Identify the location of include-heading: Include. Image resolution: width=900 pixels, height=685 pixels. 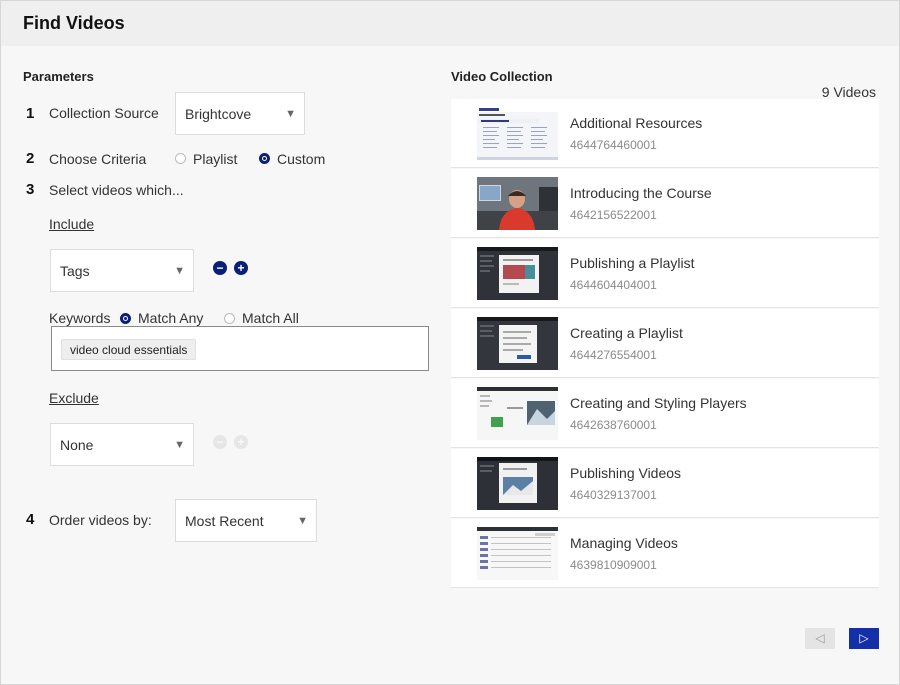
(72, 224).